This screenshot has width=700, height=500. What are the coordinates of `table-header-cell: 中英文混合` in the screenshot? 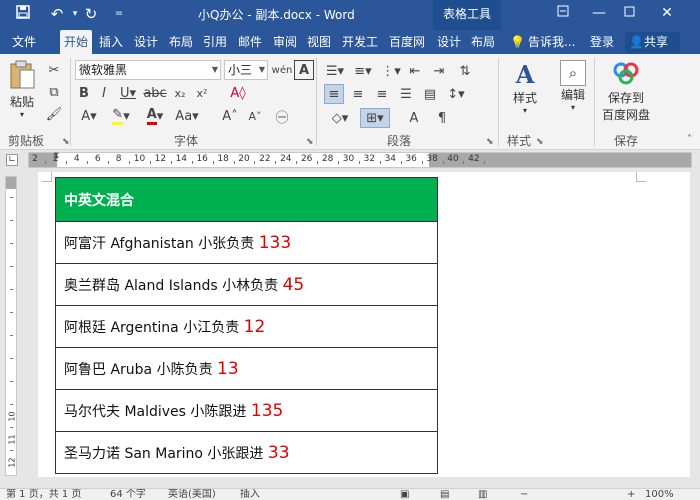 It's located at (246, 199).